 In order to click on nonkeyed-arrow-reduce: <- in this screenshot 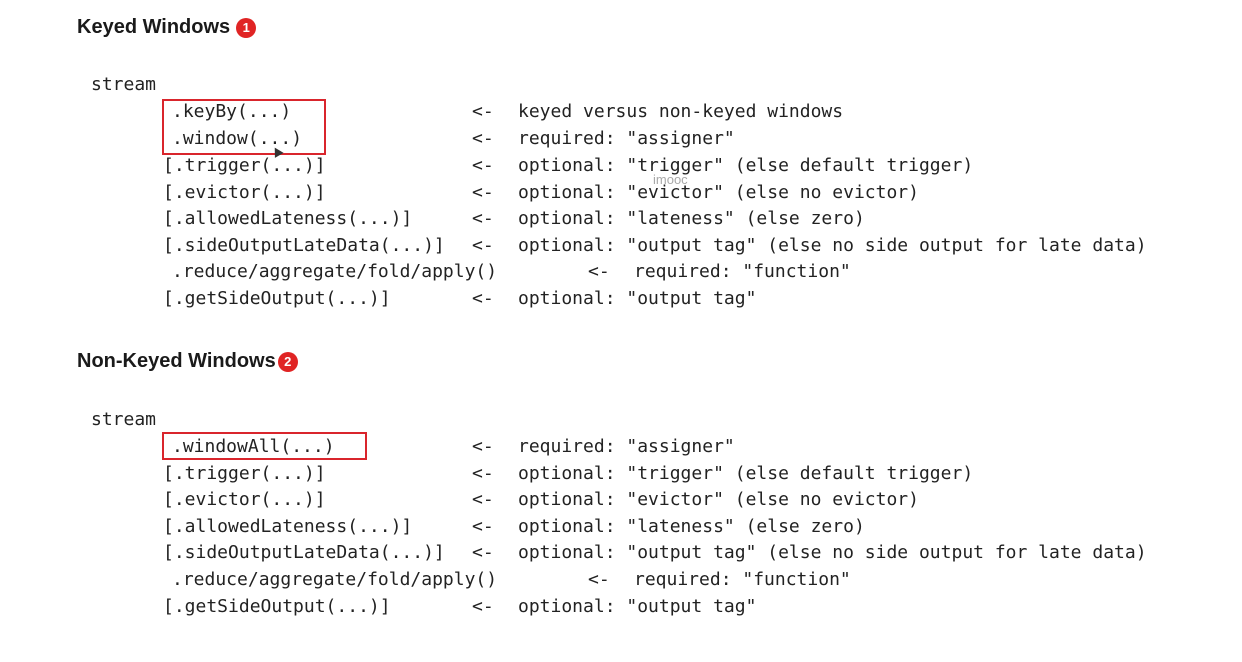, I will do `click(599, 579)`.